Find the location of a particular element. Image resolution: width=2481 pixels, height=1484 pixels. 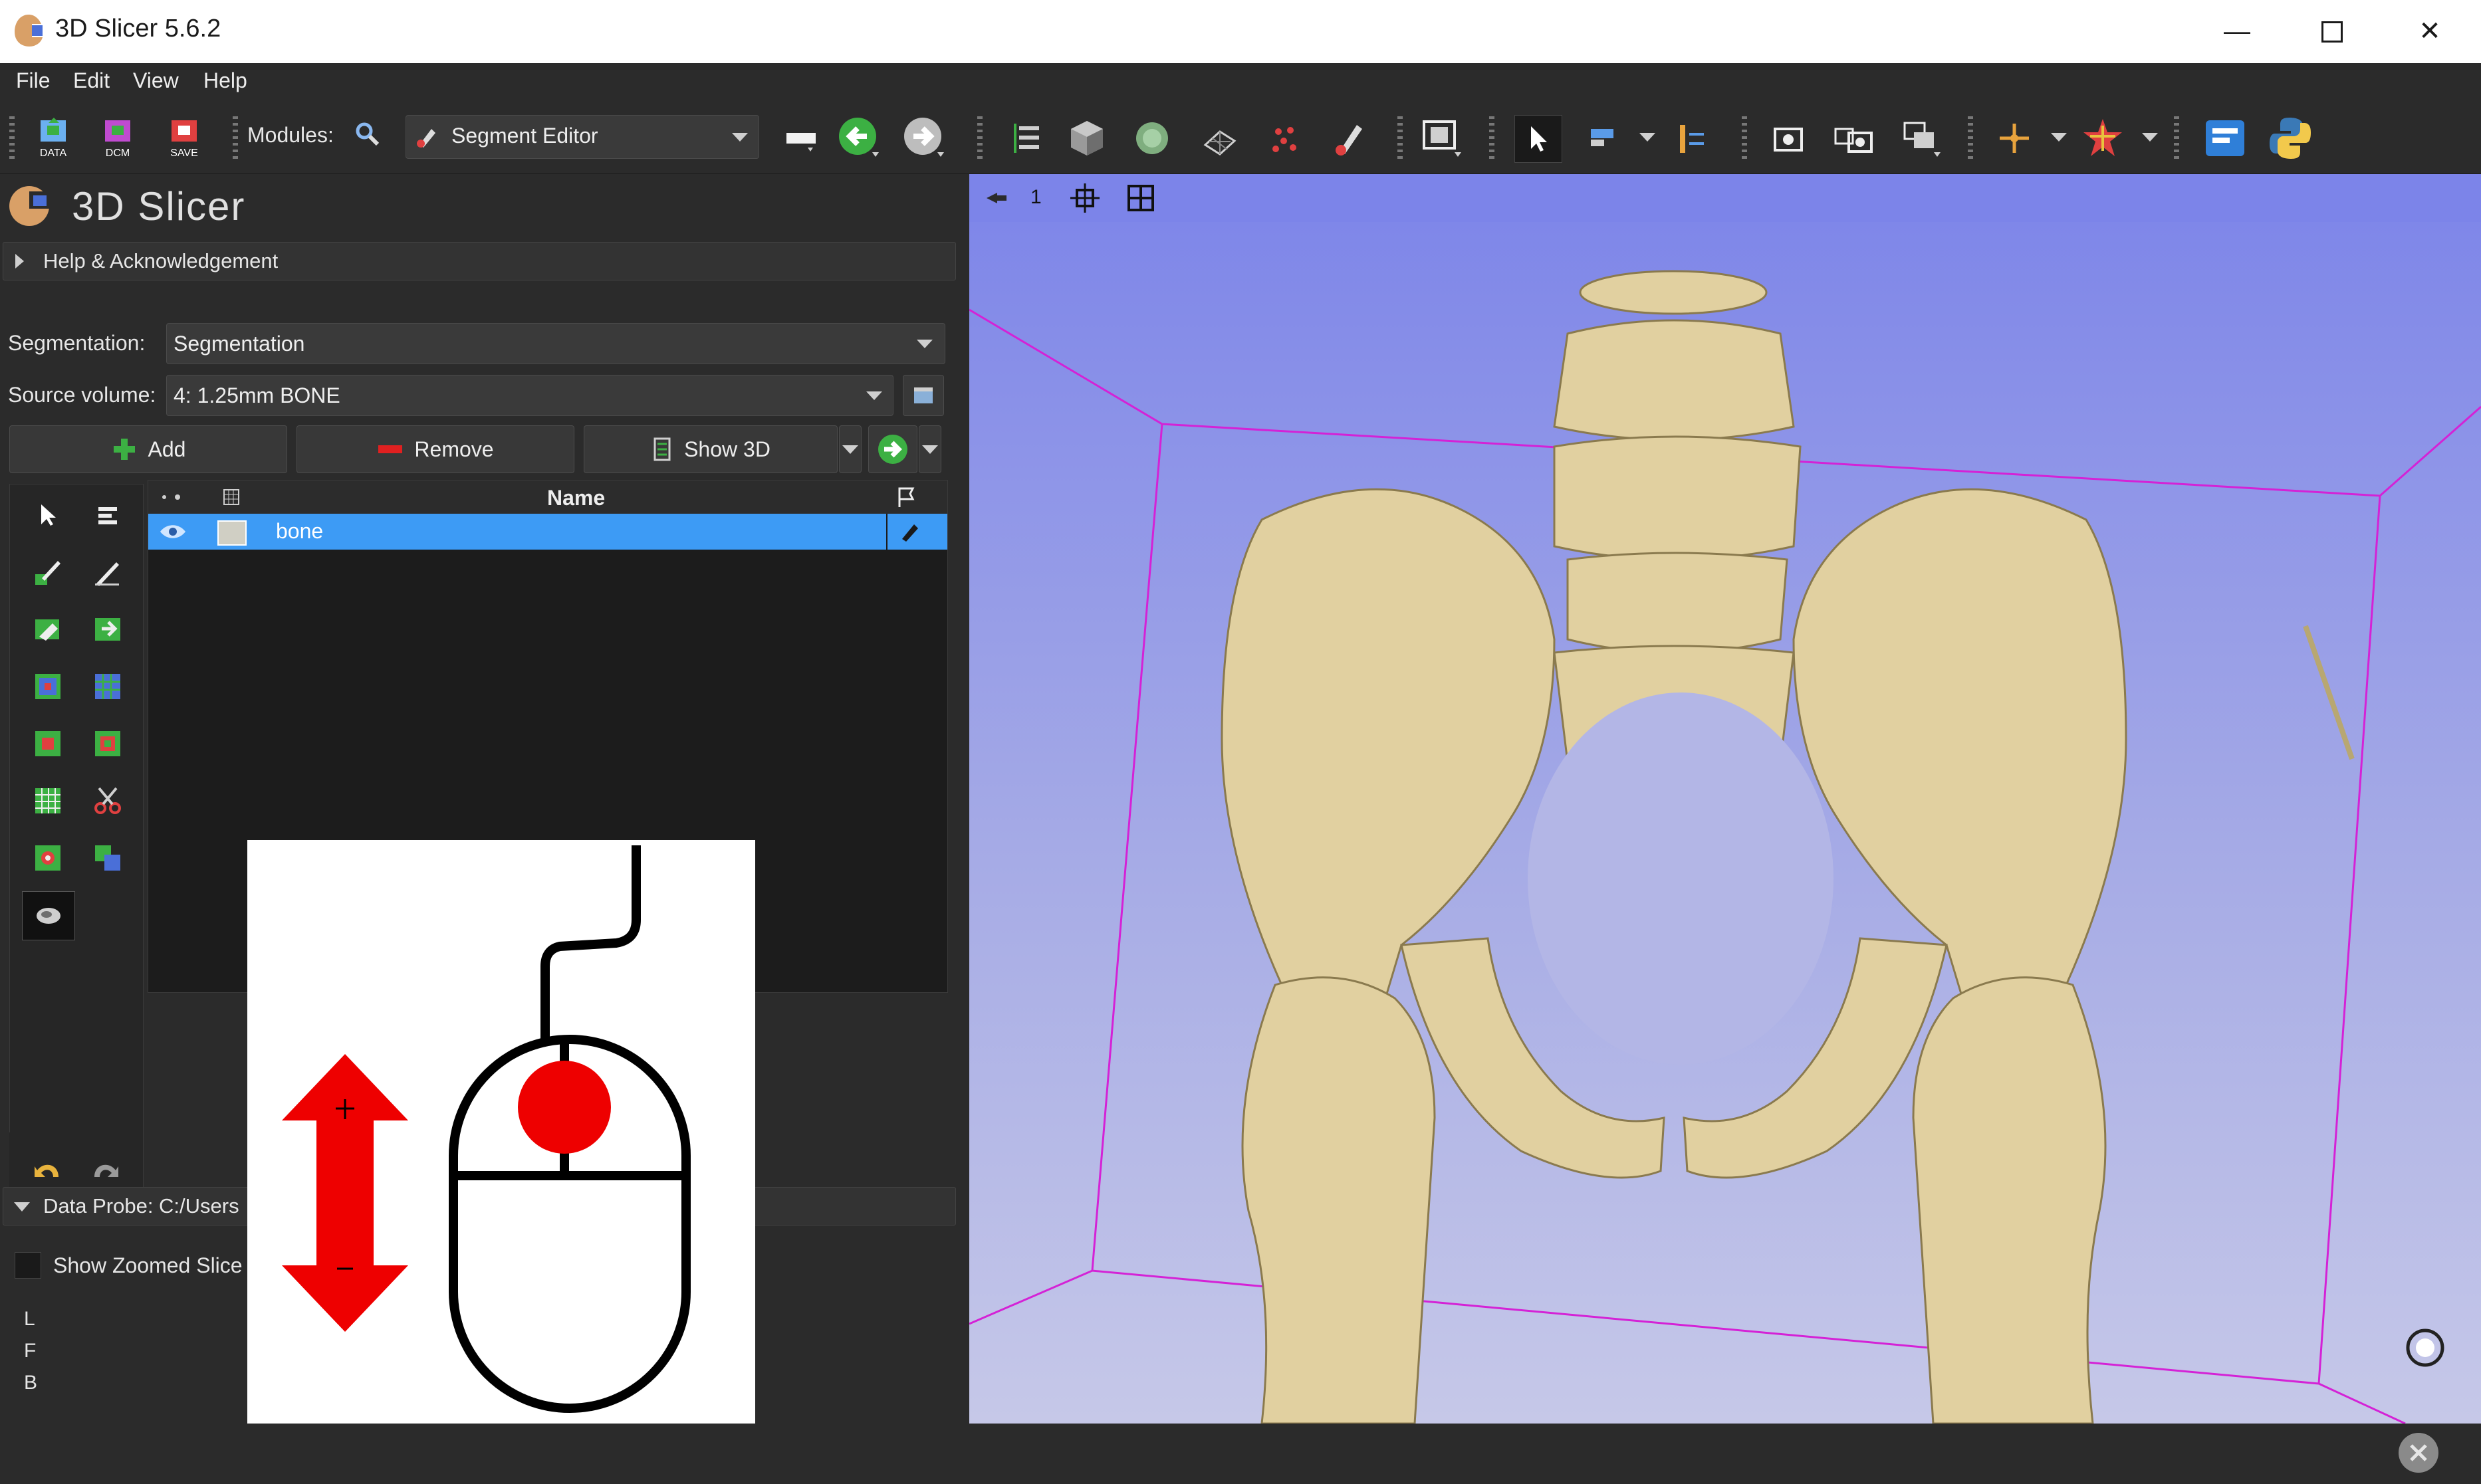

status-close-button is located at coordinates (2418, 1453).